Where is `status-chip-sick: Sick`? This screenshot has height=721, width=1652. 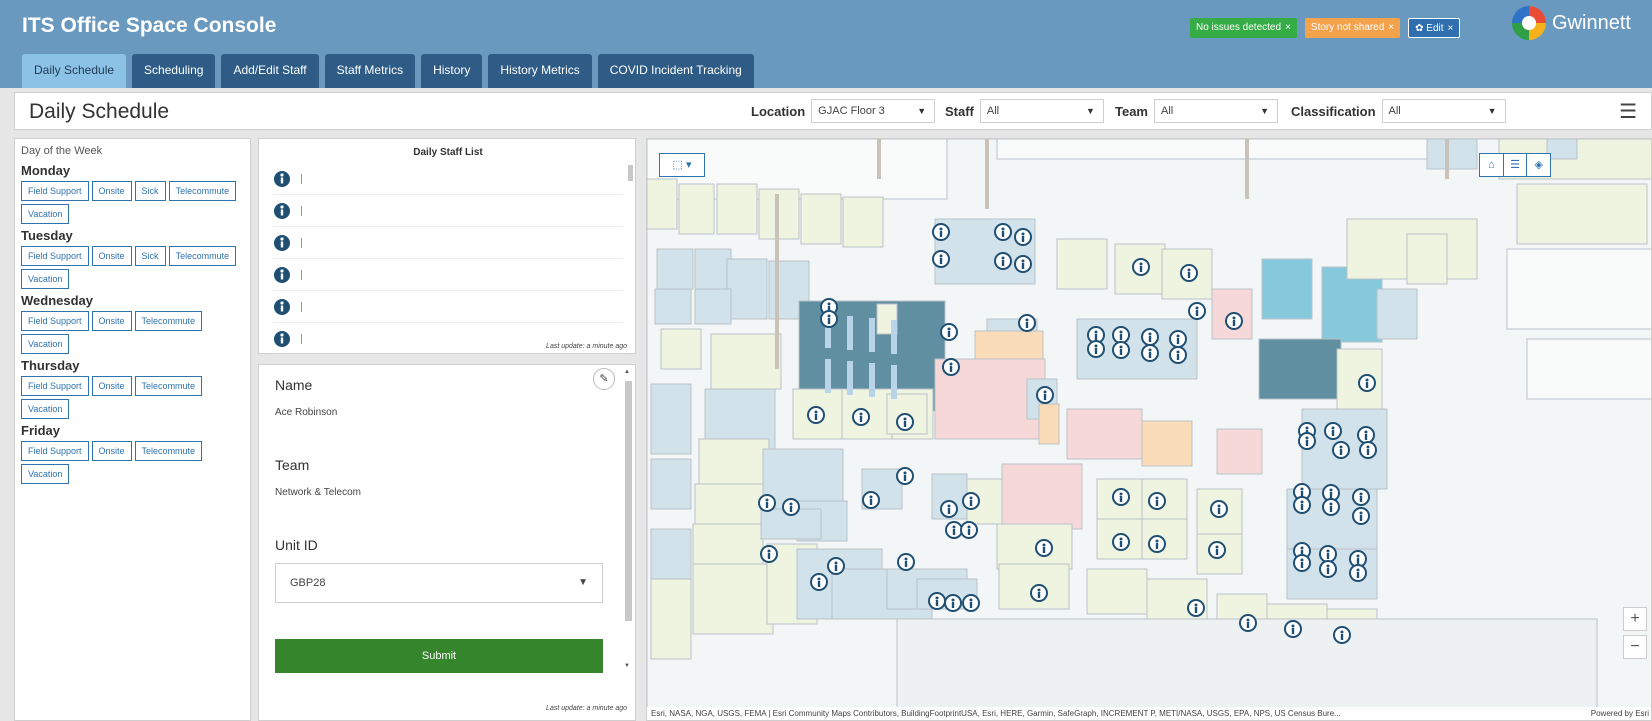 status-chip-sick: Sick is located at coordinates (150, 256).